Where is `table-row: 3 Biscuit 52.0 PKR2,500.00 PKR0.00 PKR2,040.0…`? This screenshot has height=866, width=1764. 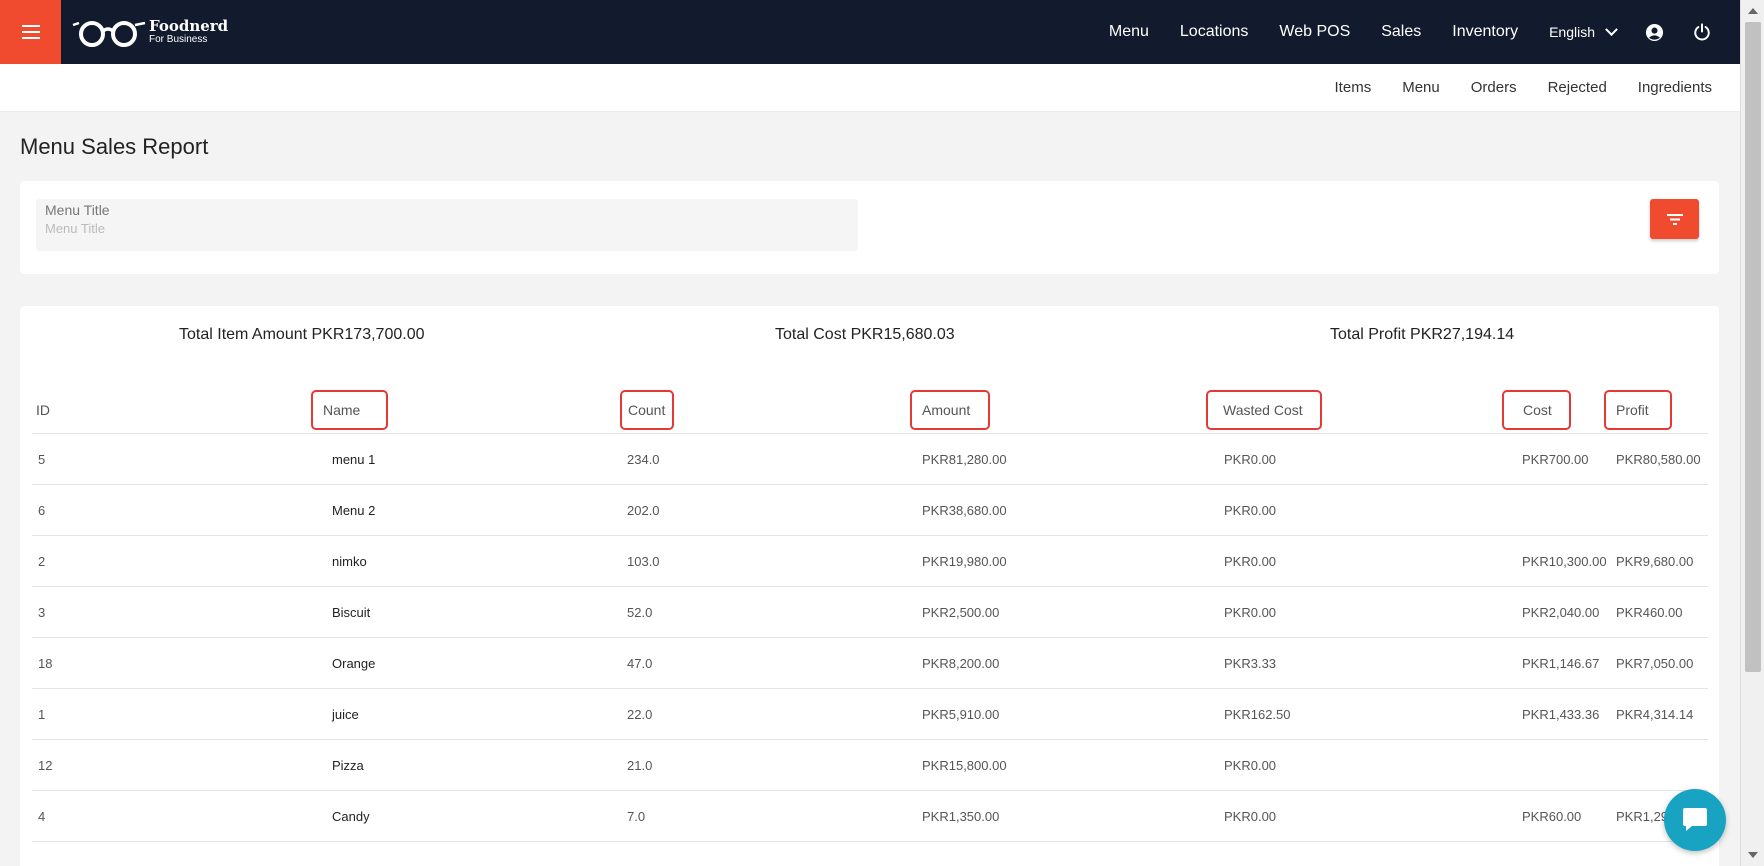
table-row: 3 Biscuit 52.0 PKR2,500.00 PKR0.00 PKR2,040.0… is located at coordinates (870, 612).